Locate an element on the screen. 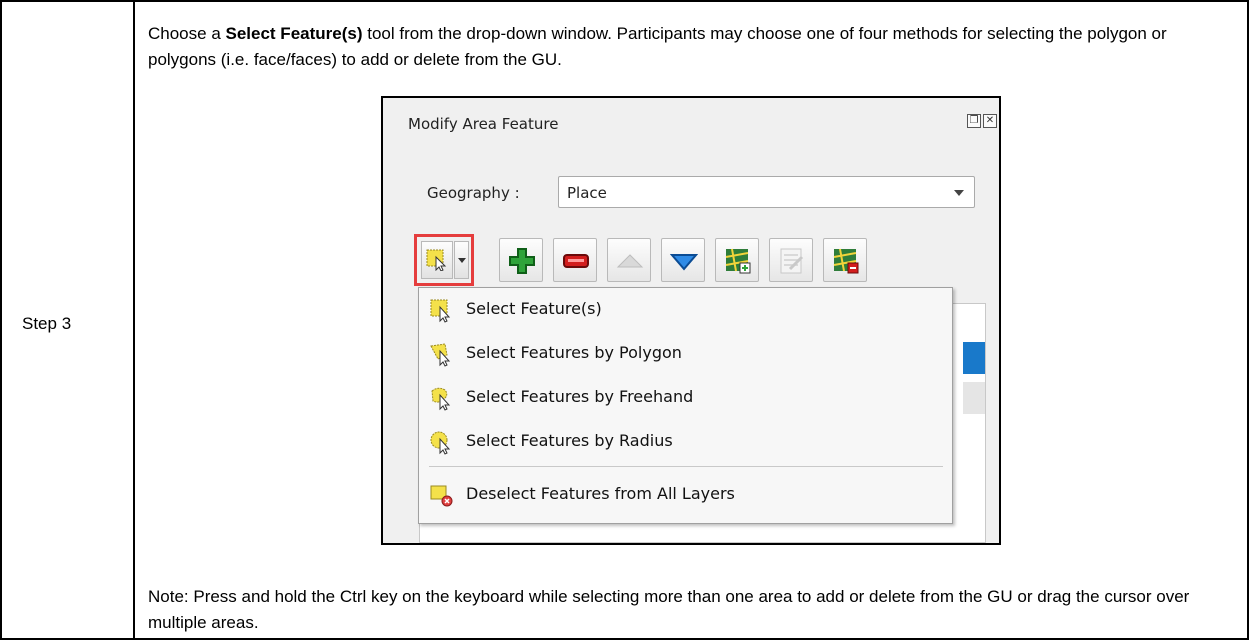  menu-item-label: Select Features by Polygon is located at coordinates (574, 352).